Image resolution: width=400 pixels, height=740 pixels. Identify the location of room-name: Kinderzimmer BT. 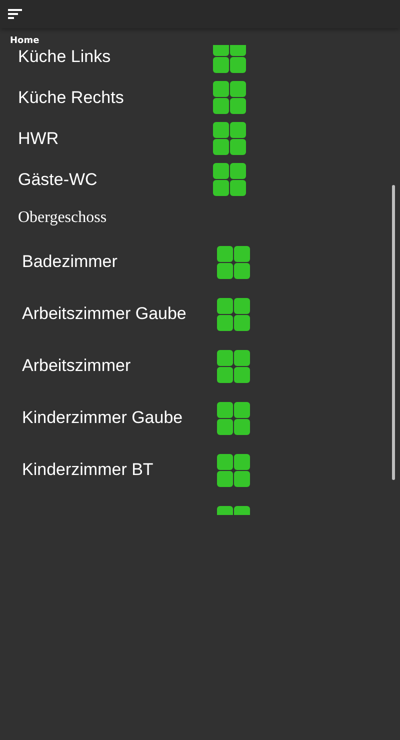
(119, 470).